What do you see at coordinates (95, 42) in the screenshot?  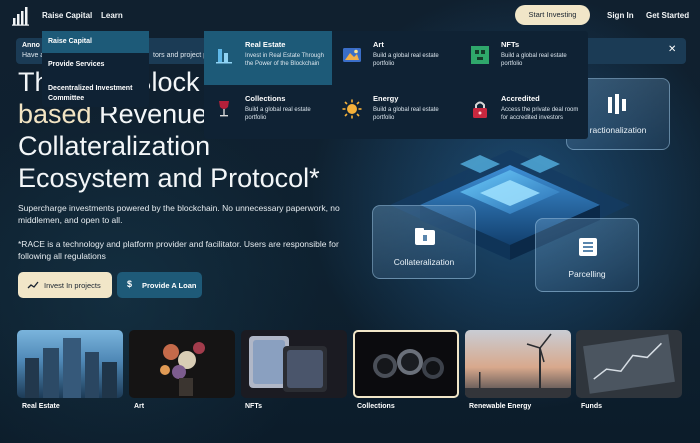 I see `menu-item-raise-capital: Raise Capital` at bounding box center [95, 42].